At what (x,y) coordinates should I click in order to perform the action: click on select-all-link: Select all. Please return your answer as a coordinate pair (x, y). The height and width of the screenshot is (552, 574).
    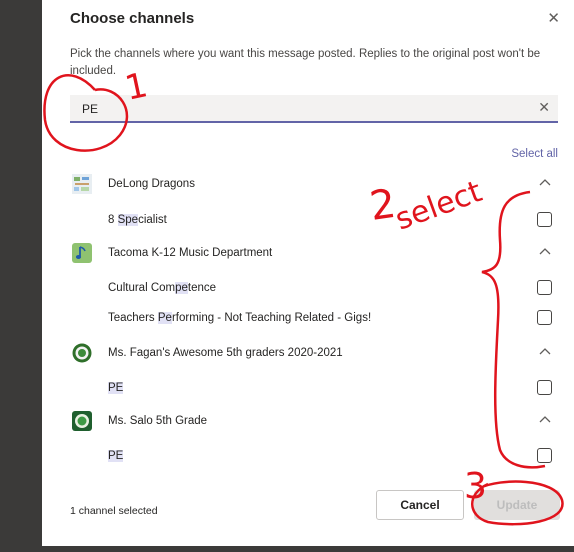
    Looking at the image, I should click on (534, 154).